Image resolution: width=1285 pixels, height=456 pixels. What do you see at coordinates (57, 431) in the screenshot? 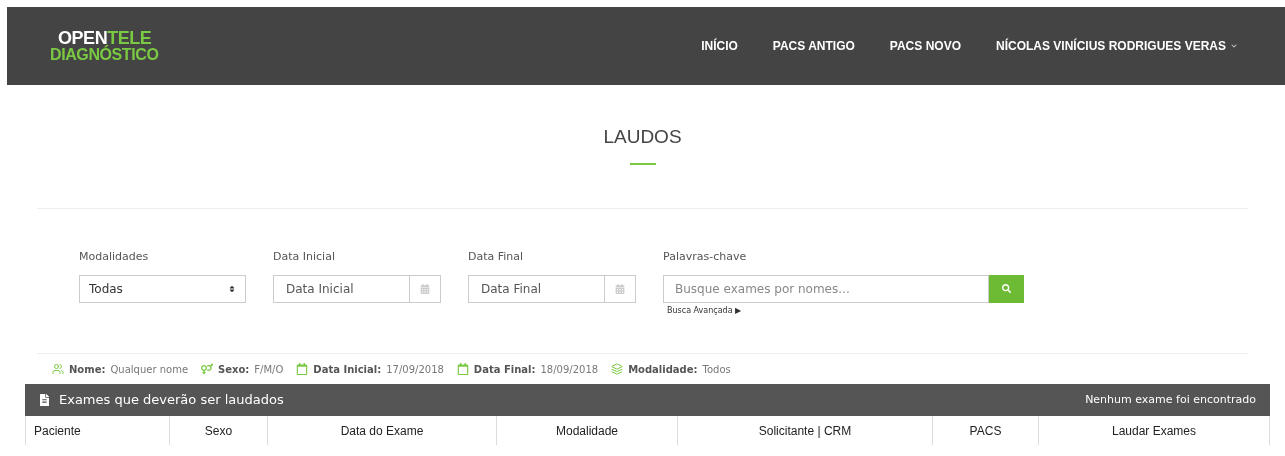
I see `column-header: Paciente` at bounding box center [57, 431].